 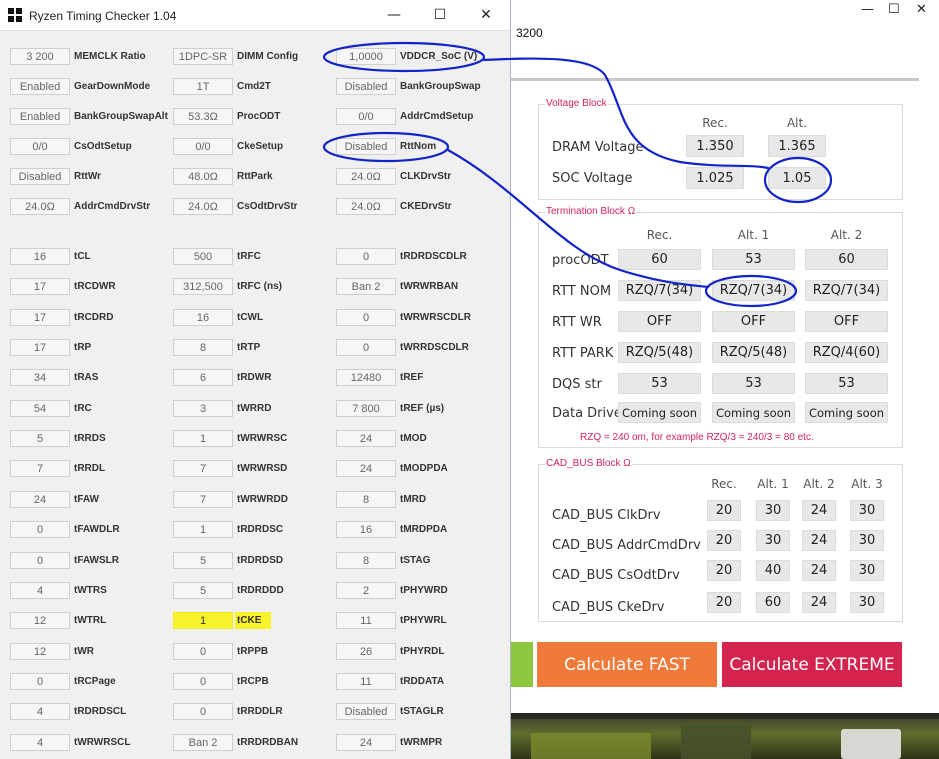 I want to click on calculate-fast-button: Calculate FAST, so click(x=627, y=664).